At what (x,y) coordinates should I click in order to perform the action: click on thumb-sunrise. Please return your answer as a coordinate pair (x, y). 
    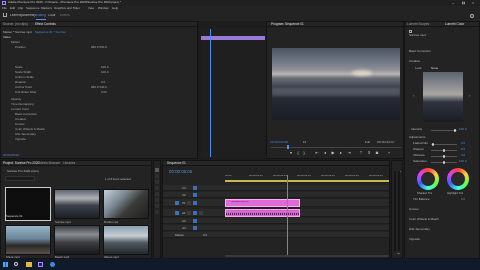
    Looking at the image, I should click on (77, 204).